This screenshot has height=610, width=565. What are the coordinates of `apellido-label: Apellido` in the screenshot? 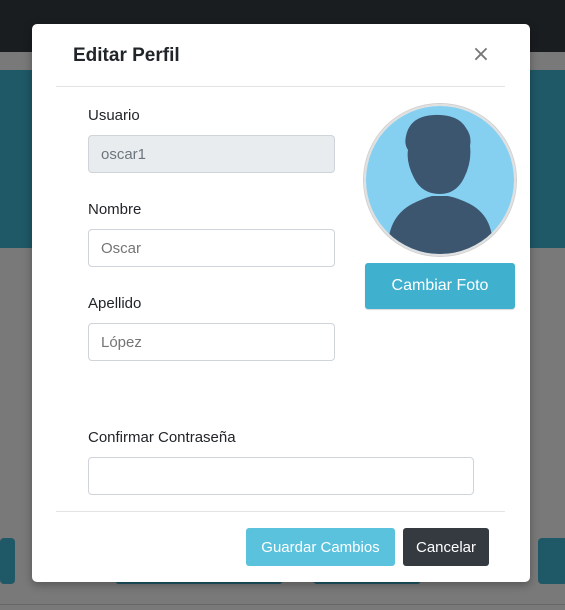 It's located at (115, 303).